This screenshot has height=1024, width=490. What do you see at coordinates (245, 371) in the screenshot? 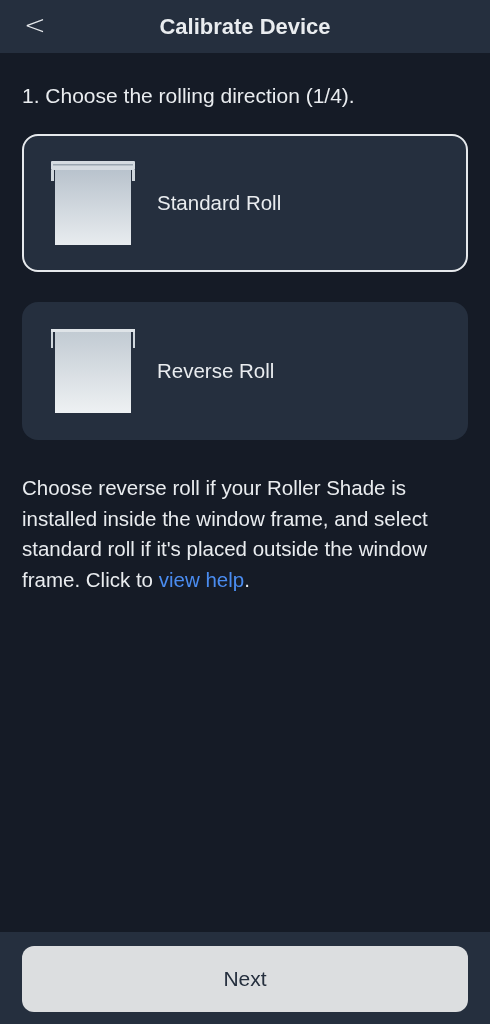
I see `roll-option: Reverse Roll` at bounding box center [245, 371].